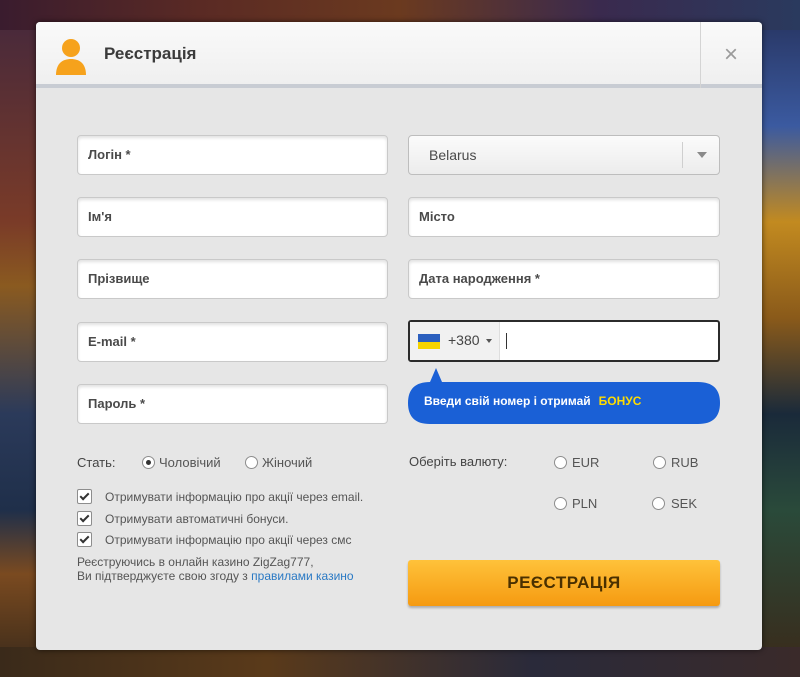  Describe the element at coordinates (148, 462) in the screenshot. I see `gender-male-radio` at that location.